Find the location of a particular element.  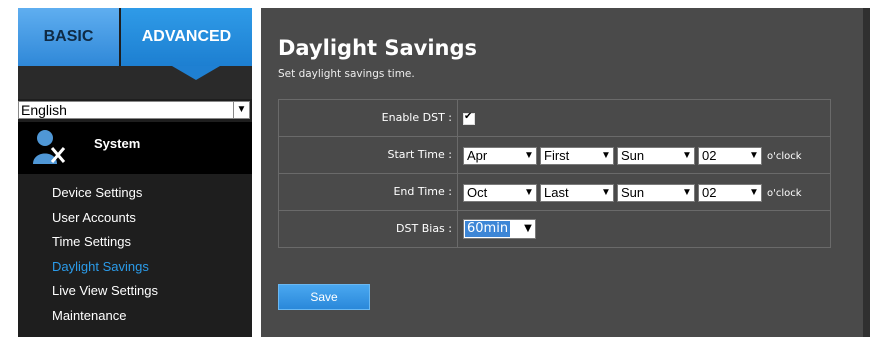

enable-dst-row: Enable DST : is located at coordinates (554, 118).